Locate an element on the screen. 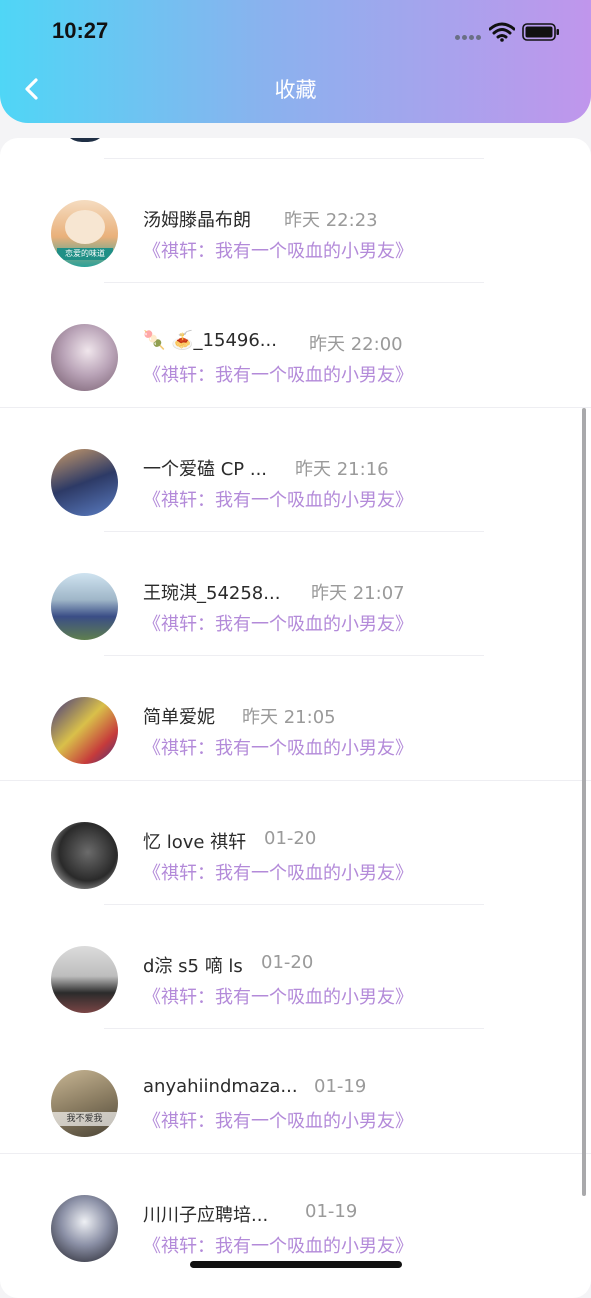  timestamp: 昨天 22:23 is located at coordinates (331, 220).